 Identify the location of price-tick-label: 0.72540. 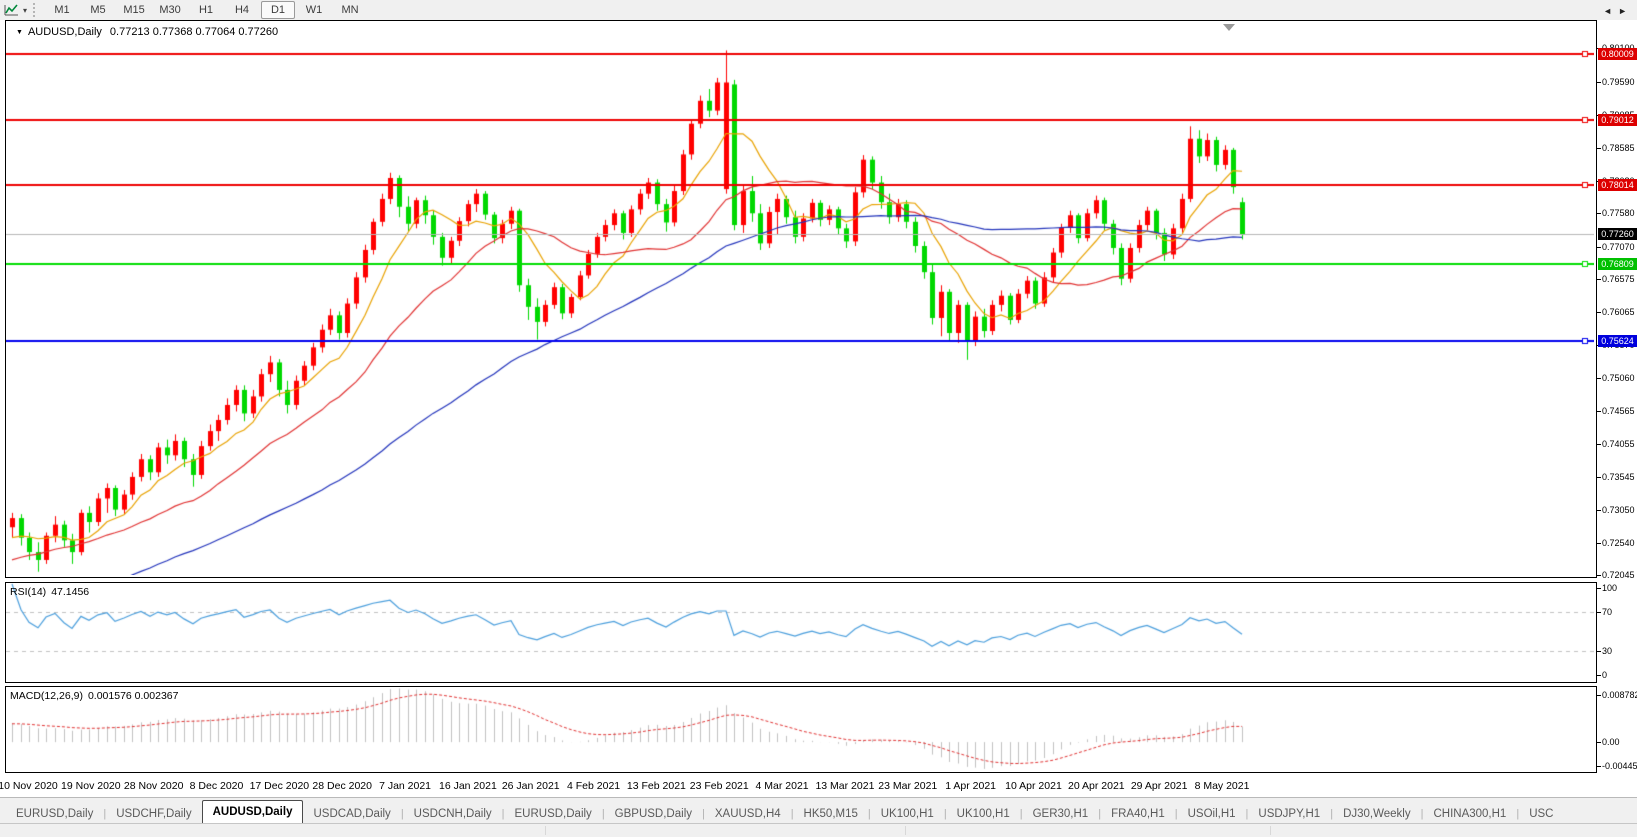
(1618, 542).